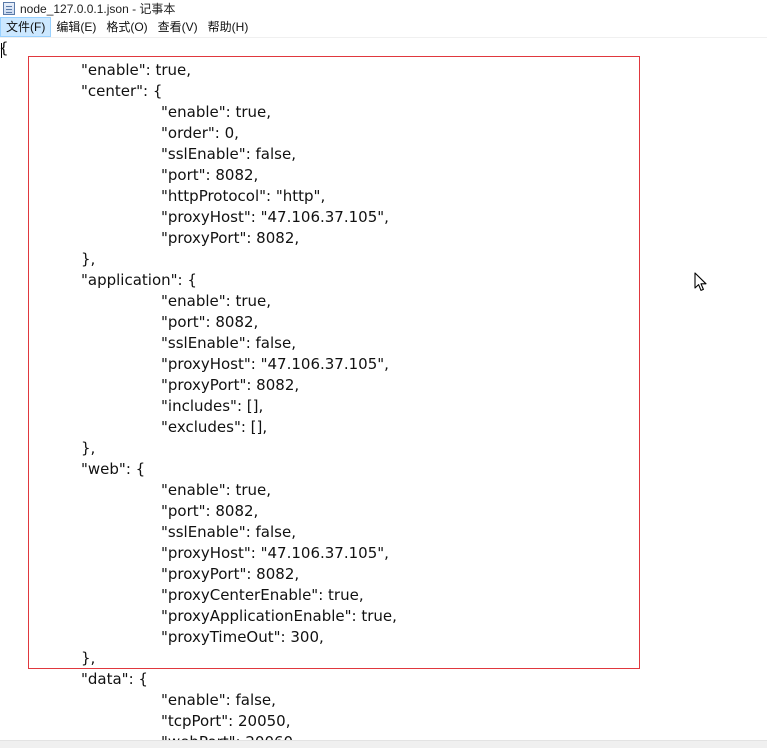 Image resolution: width=767 pixels, height=748 pixels. What do you see at coordinates (178, 27) in the screenshot?
I see `menu-view: 查看(V)` at bounding box center [178, 27].